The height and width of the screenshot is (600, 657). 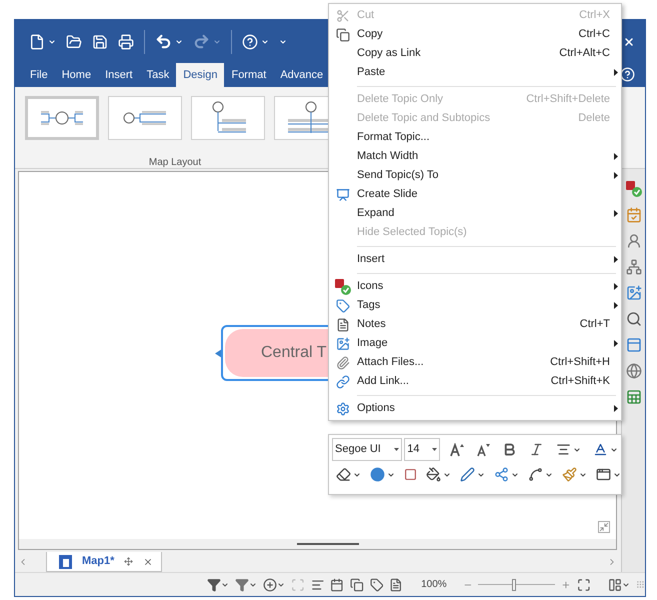 I want to click on horizontal-scrollbar, so click(x=327, y=544).